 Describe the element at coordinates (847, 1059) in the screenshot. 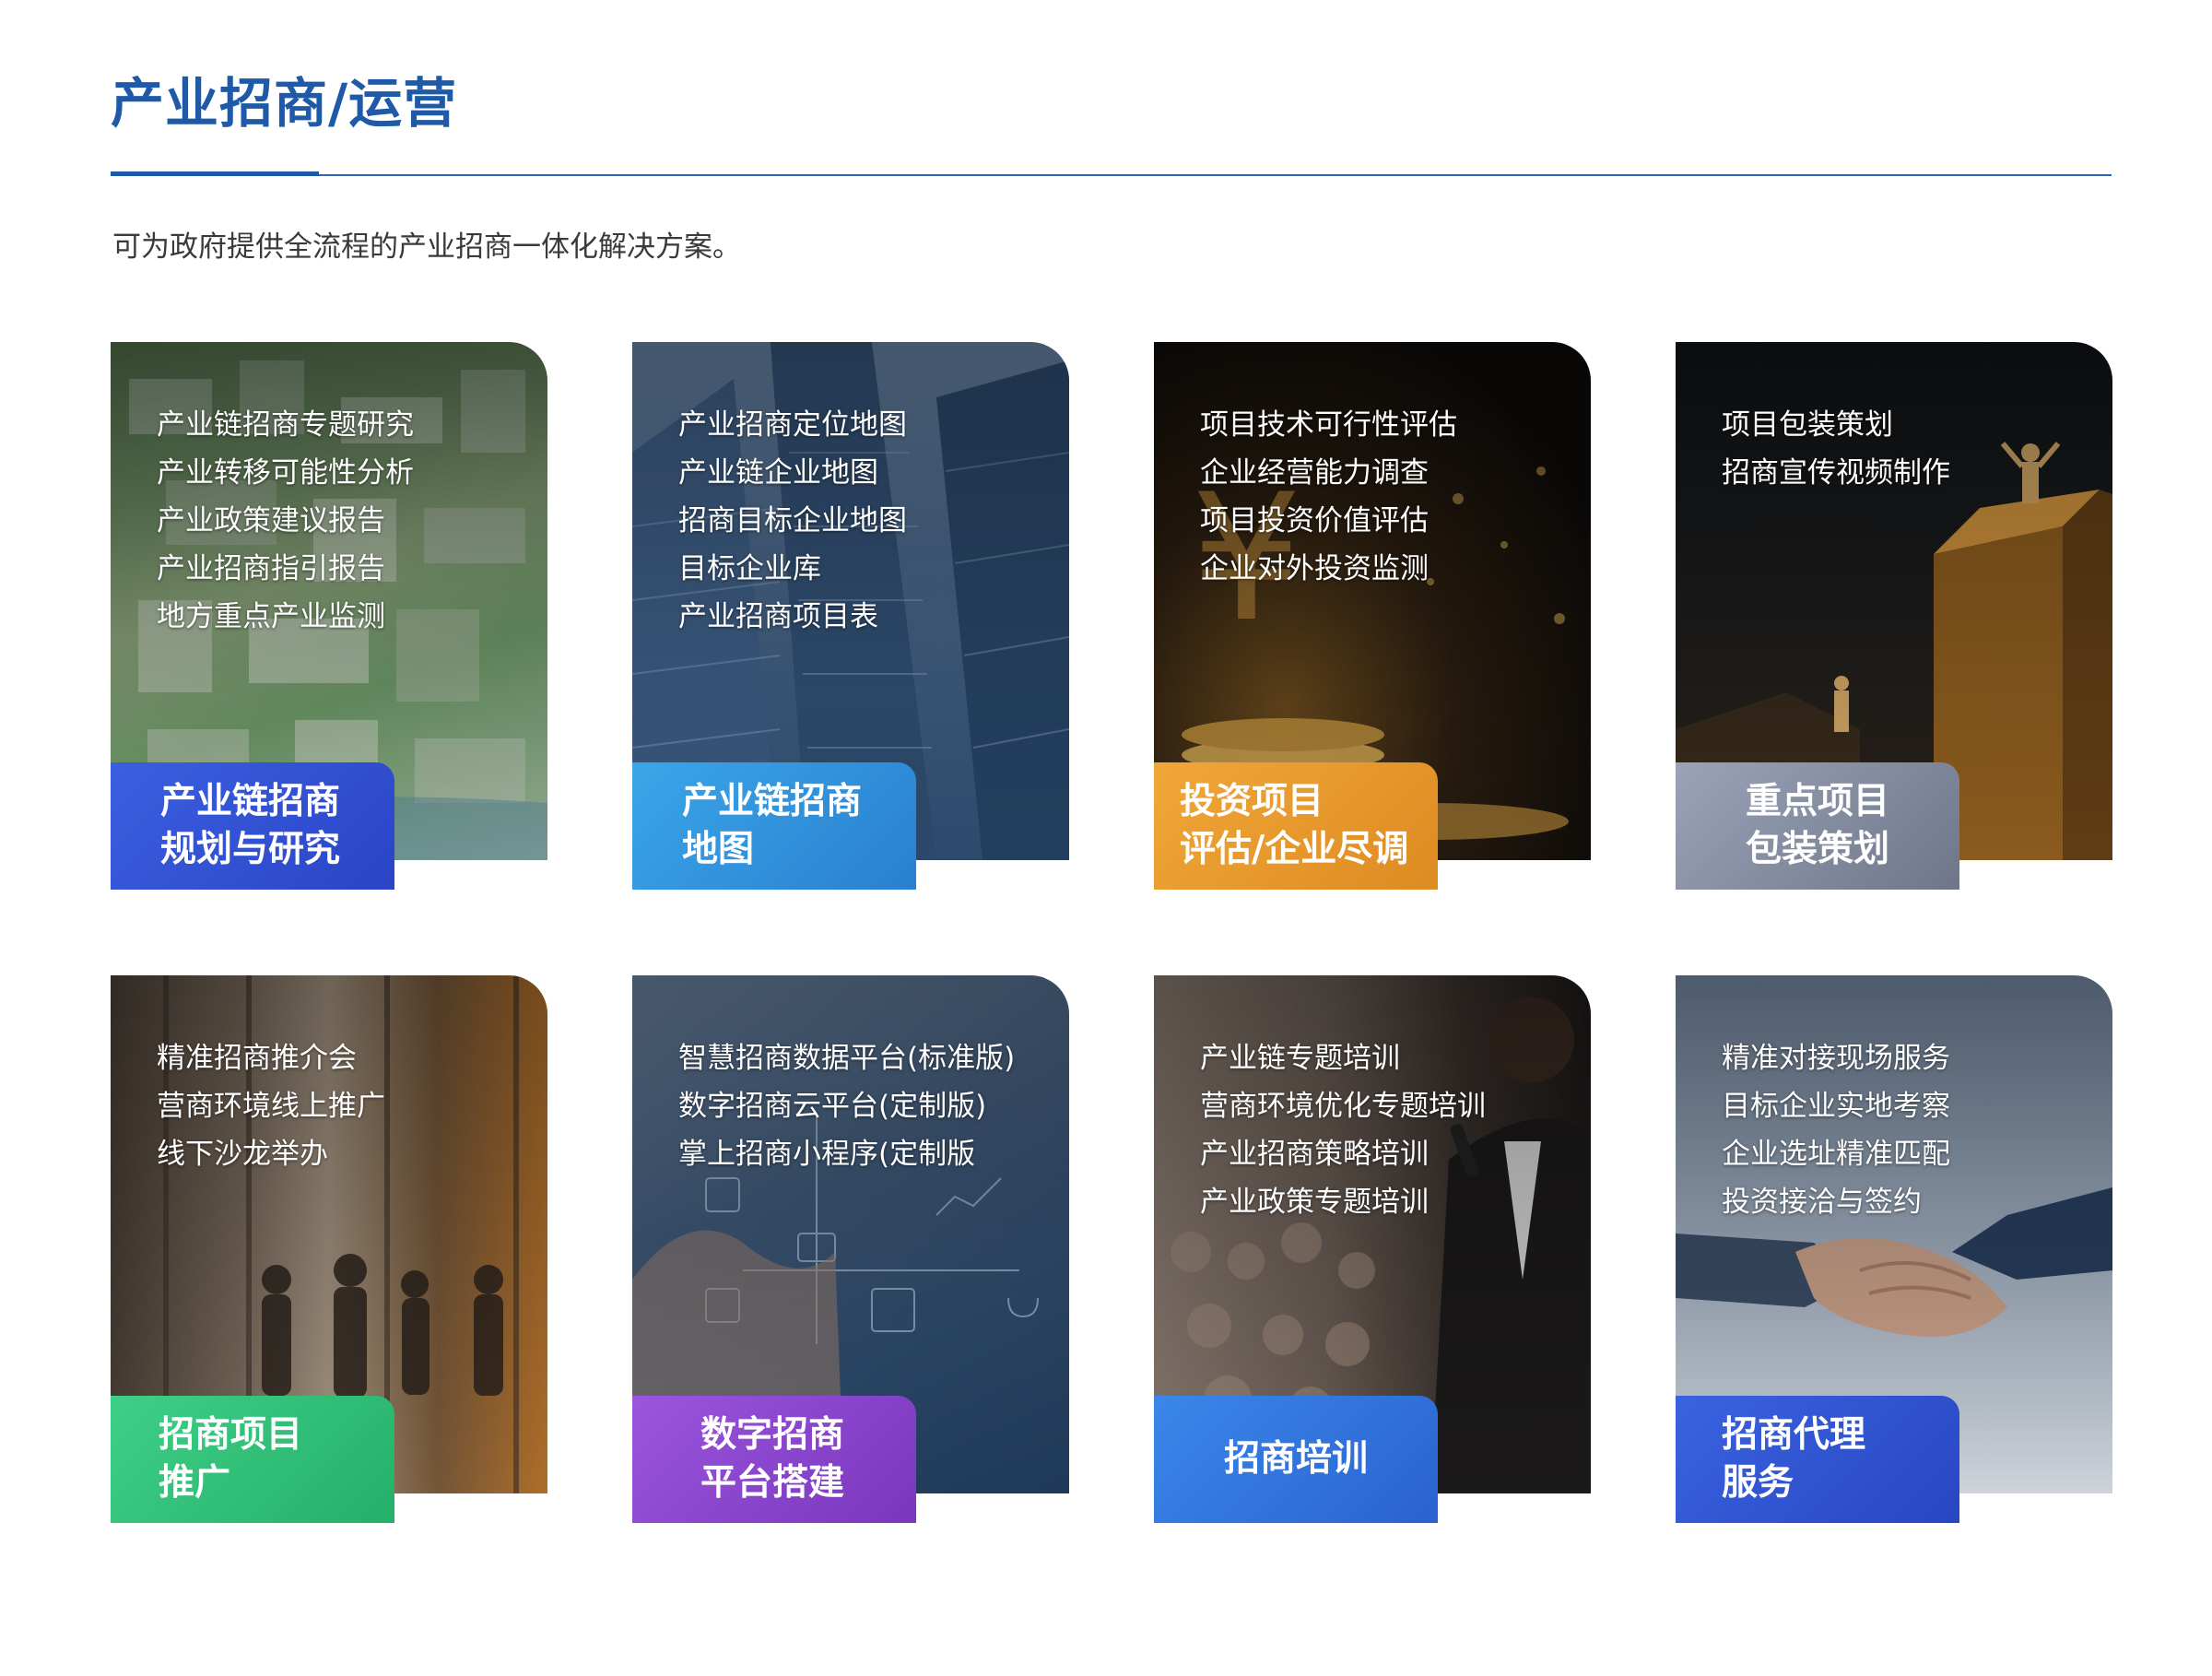

I see `list-item: 智慧招商数据平台(标准版)` at that location.